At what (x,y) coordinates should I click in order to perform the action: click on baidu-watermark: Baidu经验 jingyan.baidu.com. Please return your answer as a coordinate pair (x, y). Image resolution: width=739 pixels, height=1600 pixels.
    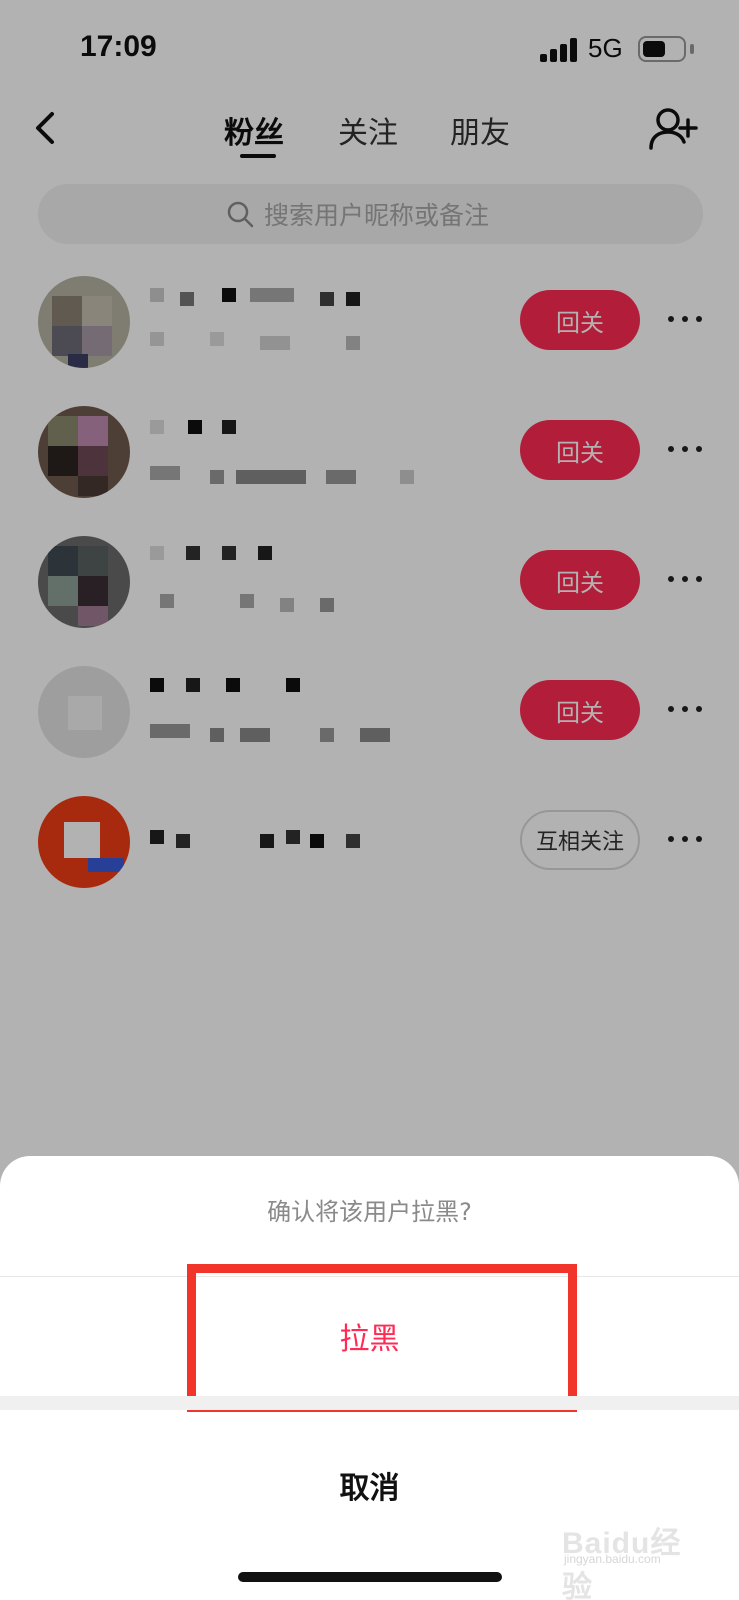
    Looking at the image, I should click on (637, 1550).